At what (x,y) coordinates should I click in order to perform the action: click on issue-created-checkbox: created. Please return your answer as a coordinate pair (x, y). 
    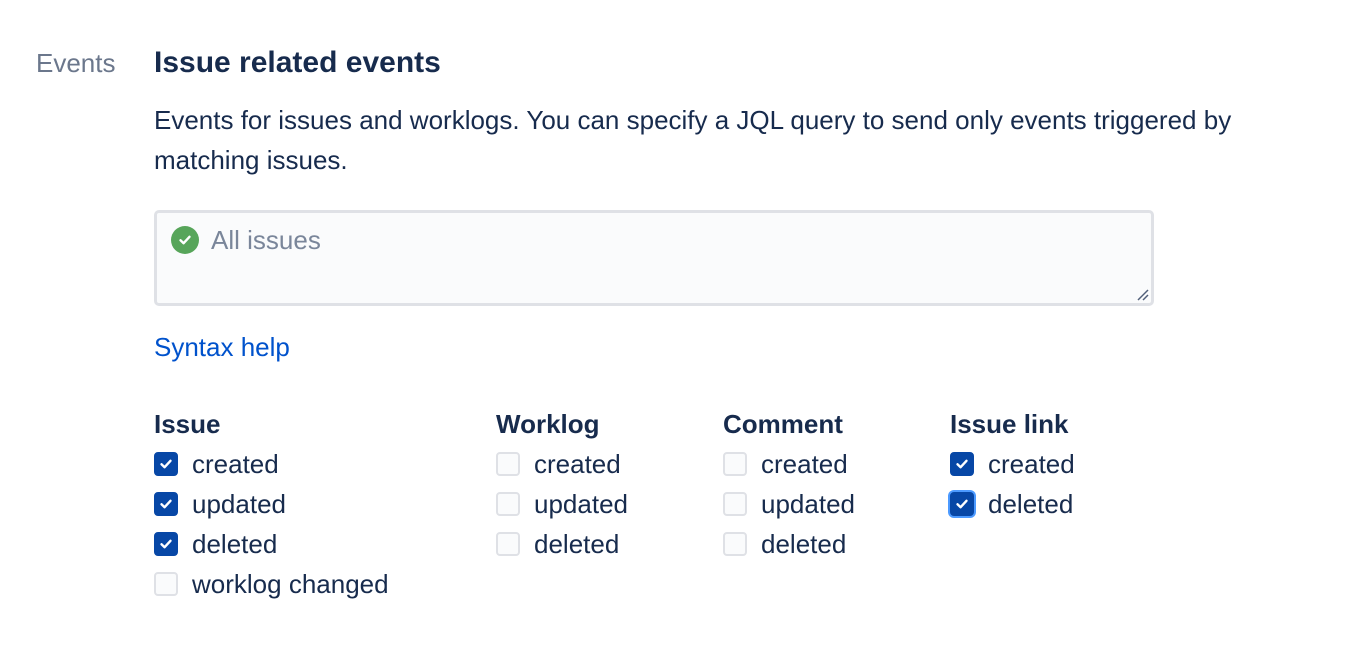
    Looking at the image, I should click on (271, 464).